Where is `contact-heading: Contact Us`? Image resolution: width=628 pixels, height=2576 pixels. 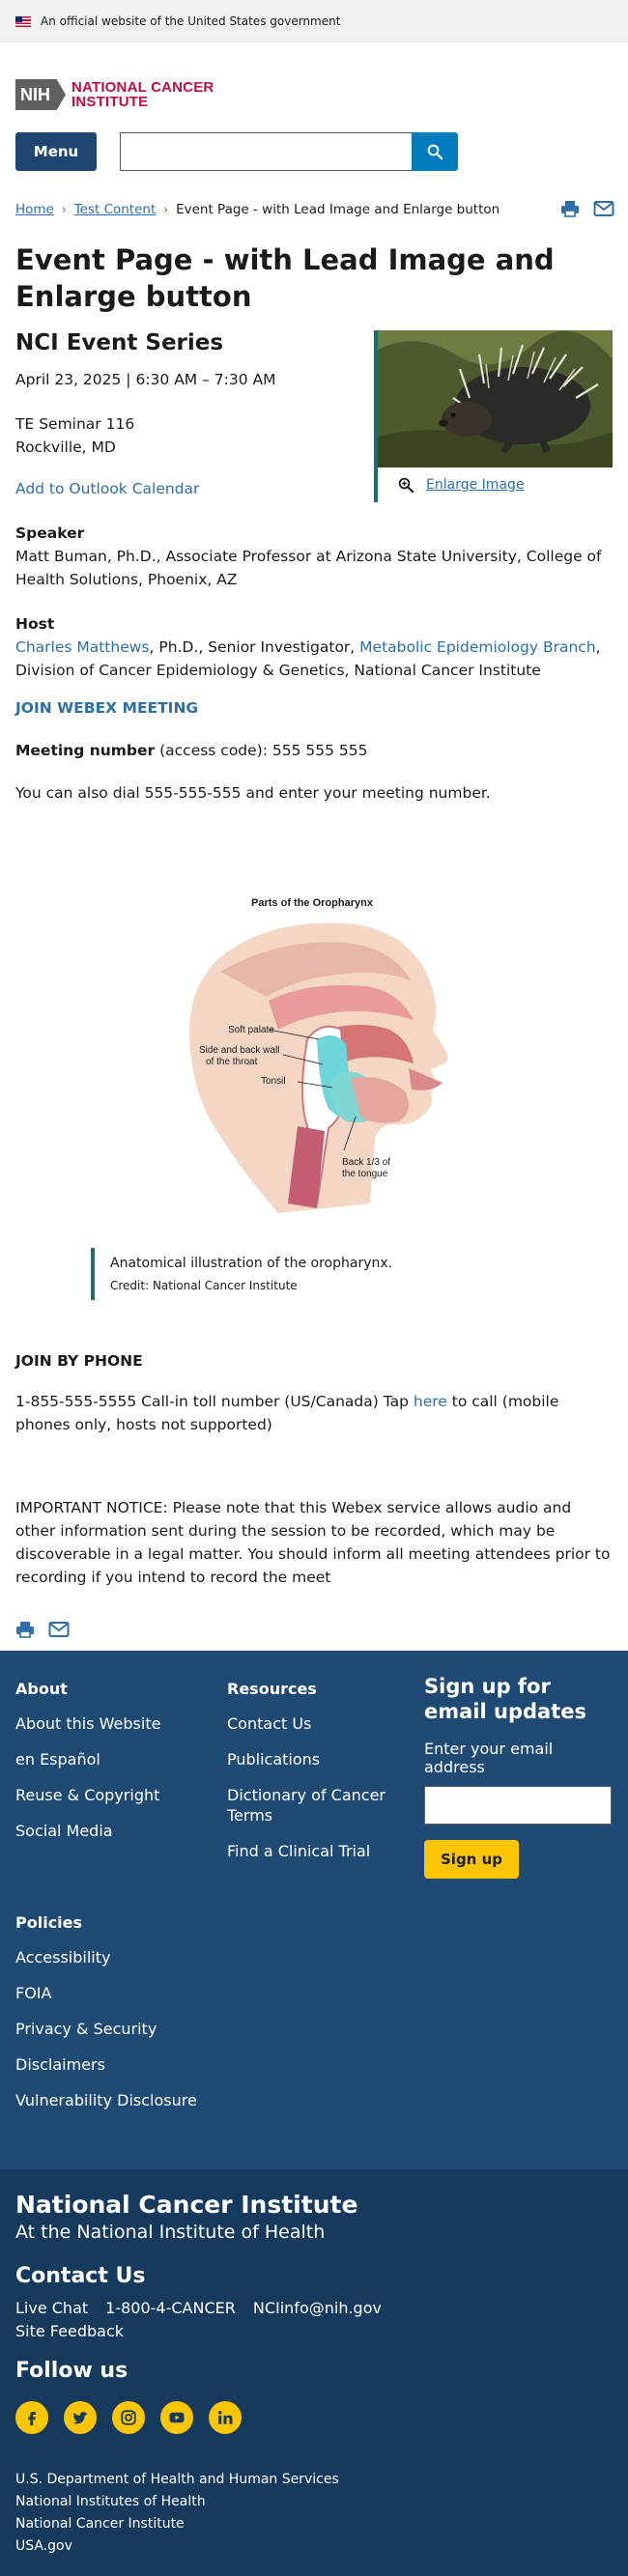 contact-heading: Contact Us is located at coordinates (80, 2276).